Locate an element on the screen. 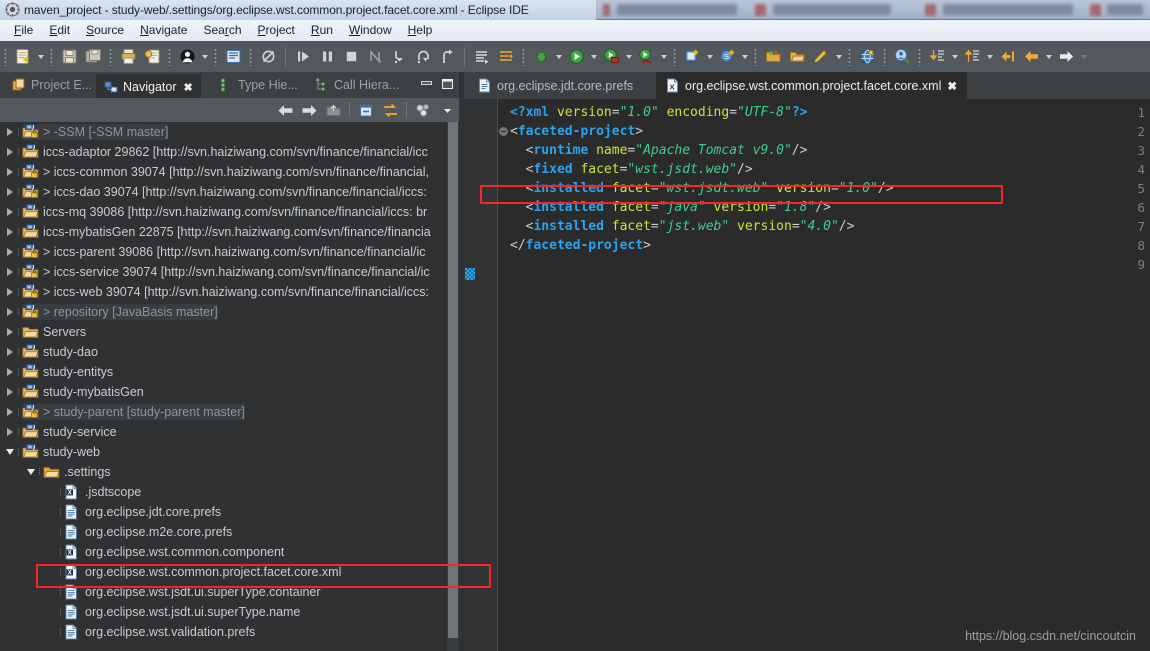  run-server-icon is located at coordinates (646, 57).